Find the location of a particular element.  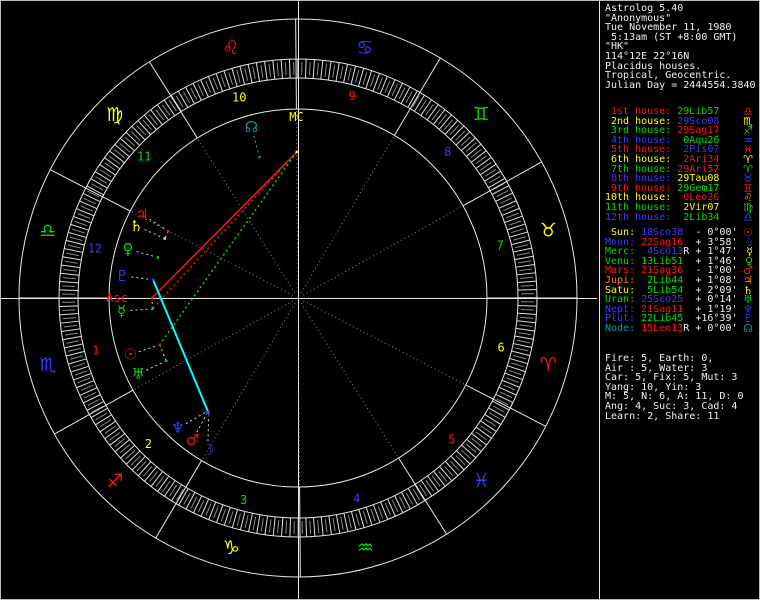

house-number: 7 is located at coordinates (500, 245).